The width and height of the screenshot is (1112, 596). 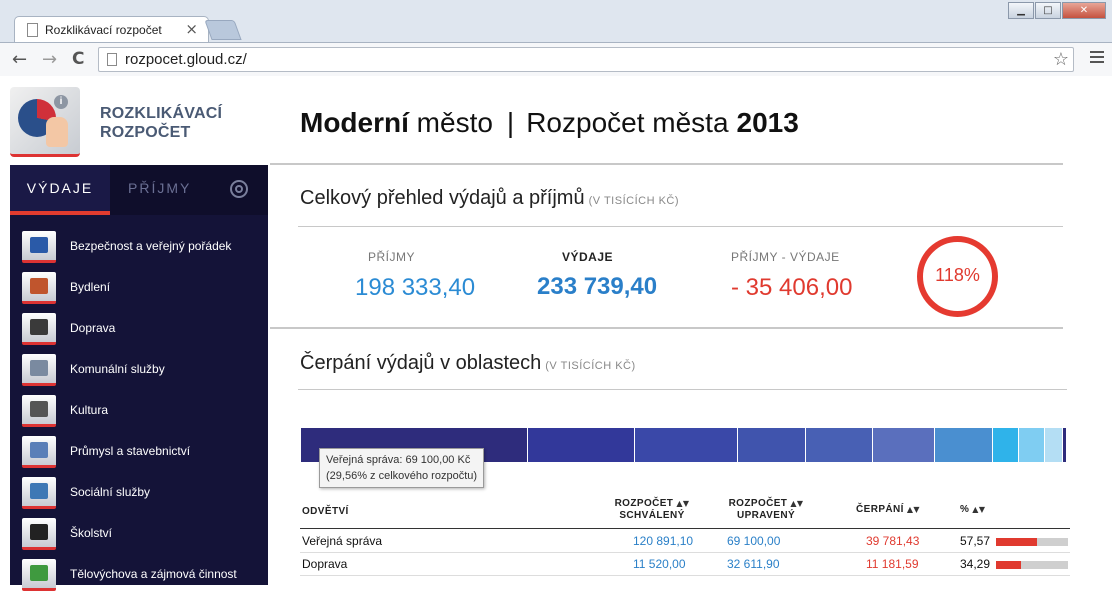 I want to click on close-window-button: ✕, so click(x=1084, y=10).